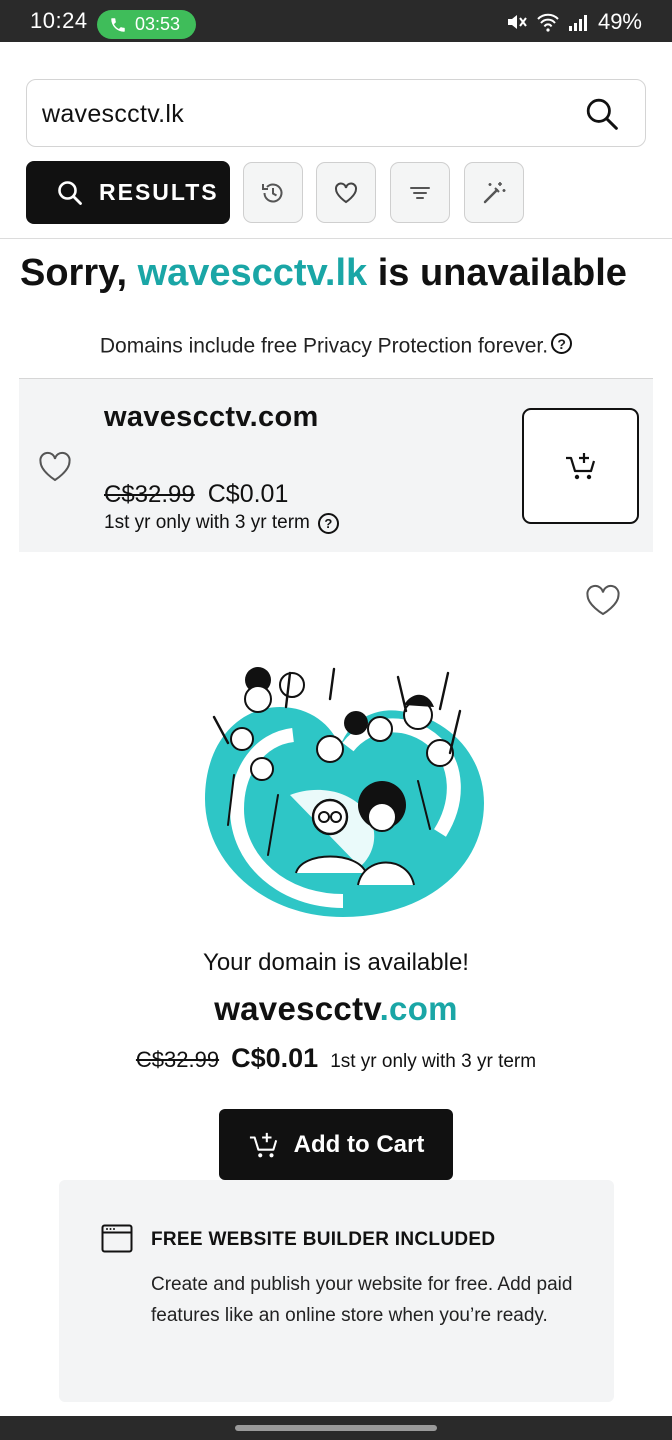 The height and width of the screenshot is (1440, 672). Describe the element at coordinates (158, 24) in the screenshot. I see `call-timer: 03:53` at that location.